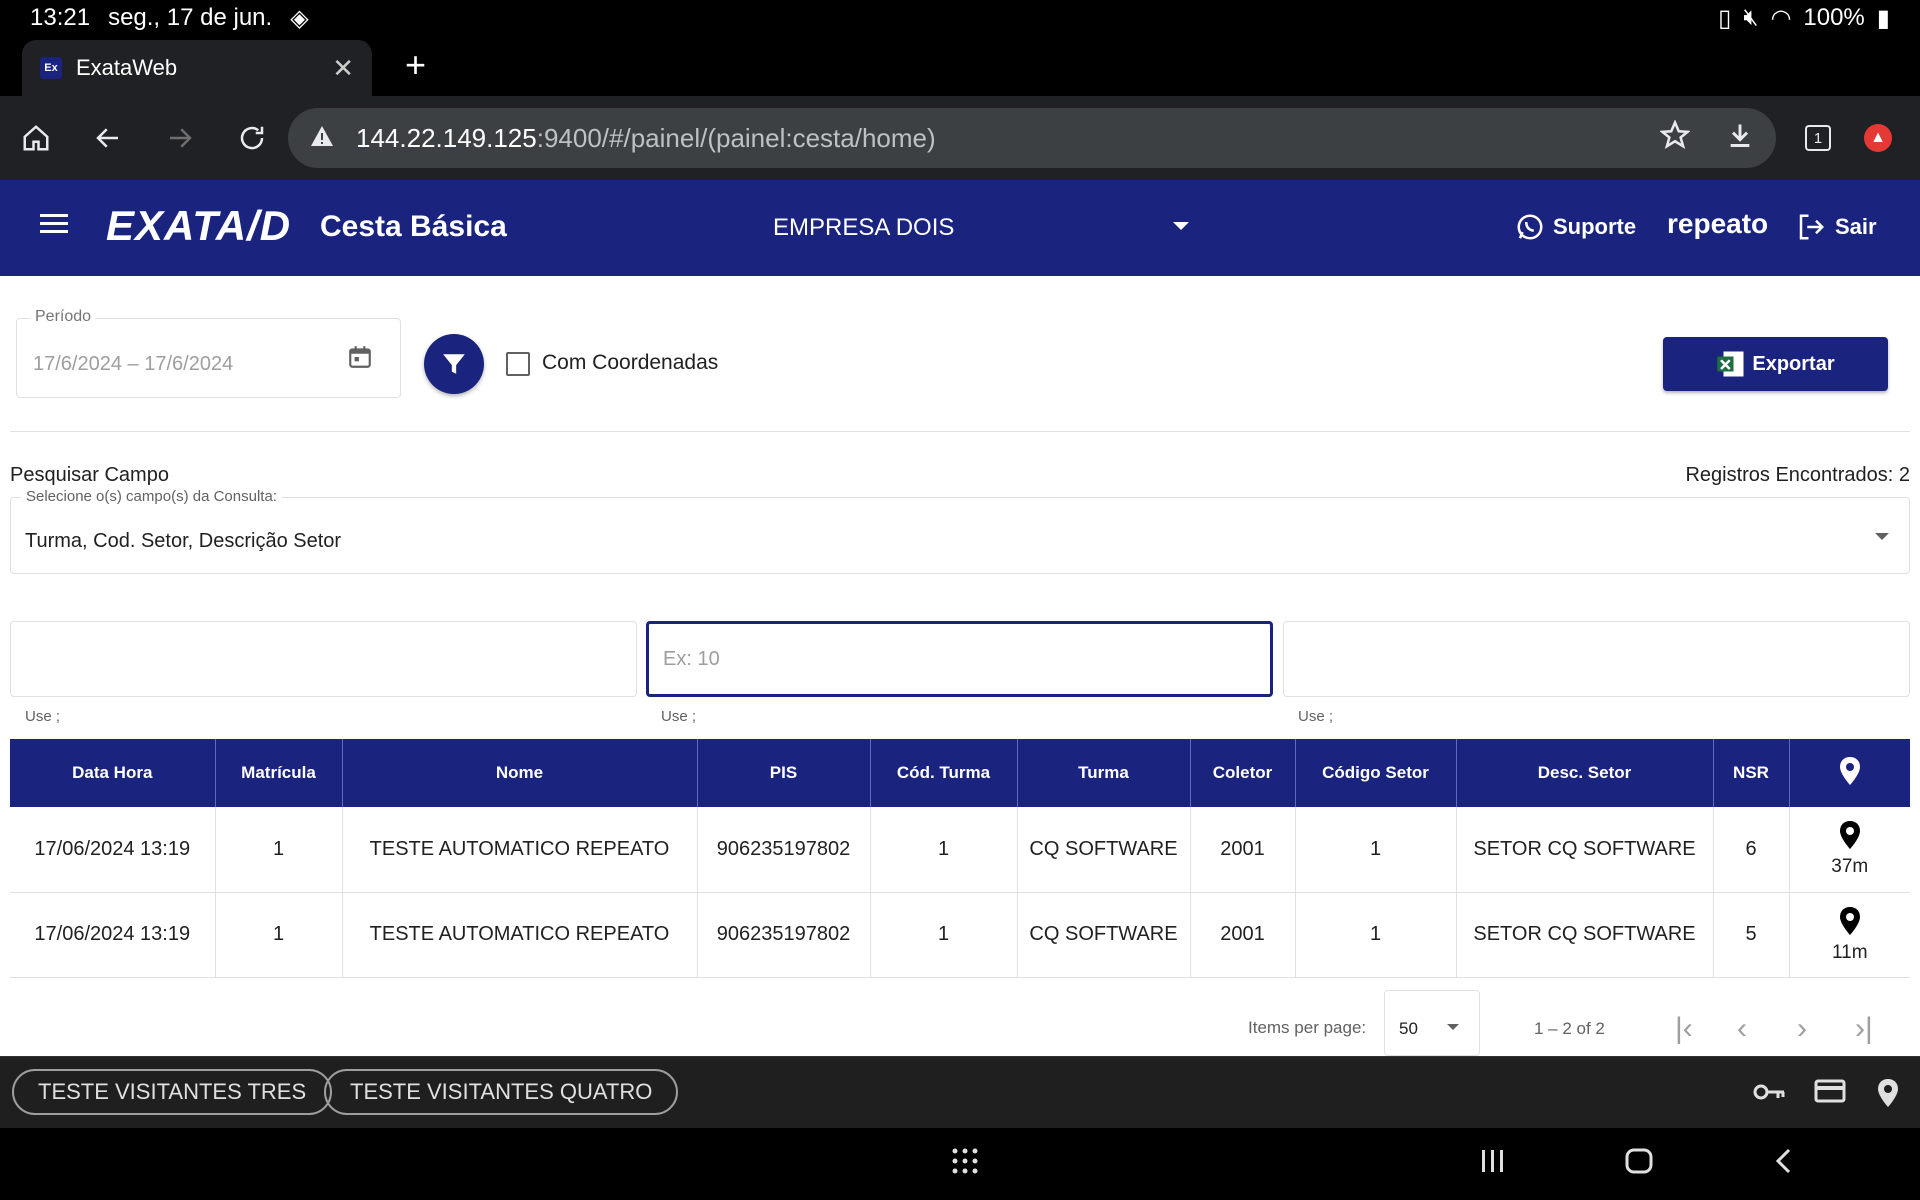  I want to click on search-input-cod-setor: Ex: 10, so click(959, 659).